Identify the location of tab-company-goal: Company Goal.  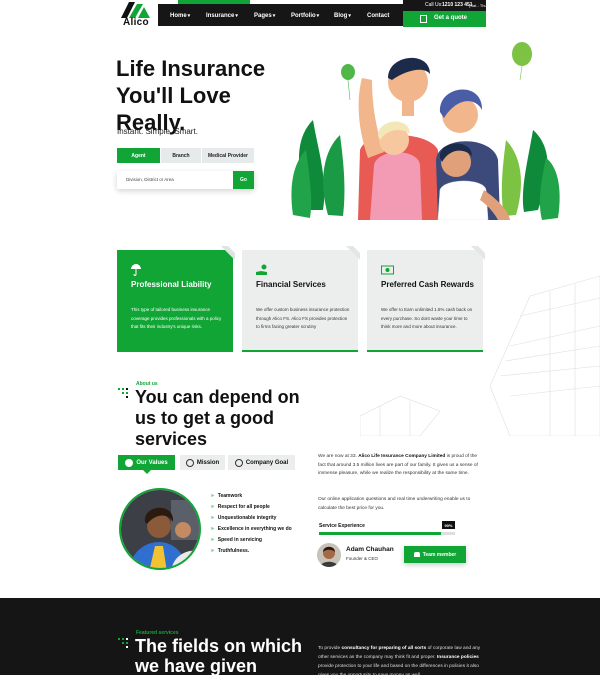
(261, 462).